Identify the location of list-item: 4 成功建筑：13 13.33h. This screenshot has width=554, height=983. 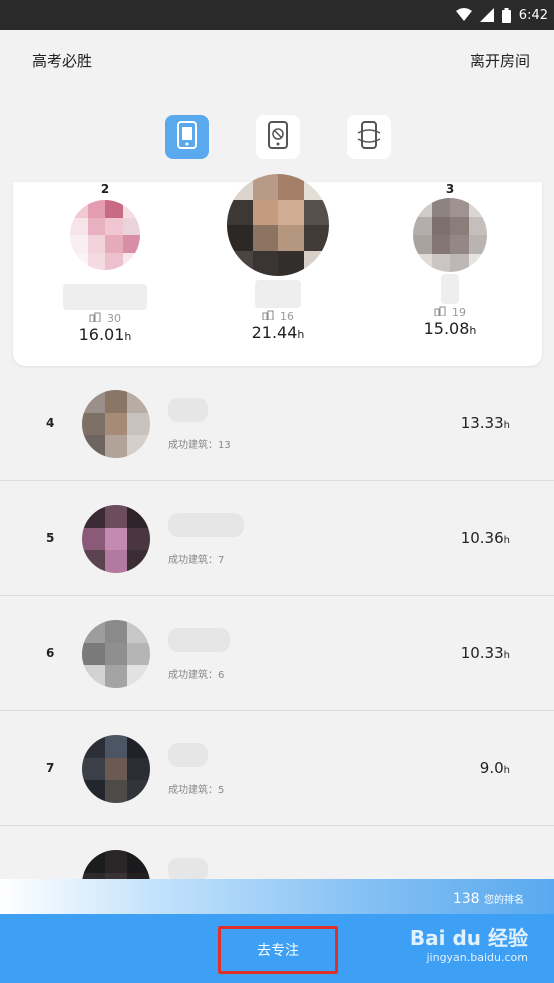
(277, 423).